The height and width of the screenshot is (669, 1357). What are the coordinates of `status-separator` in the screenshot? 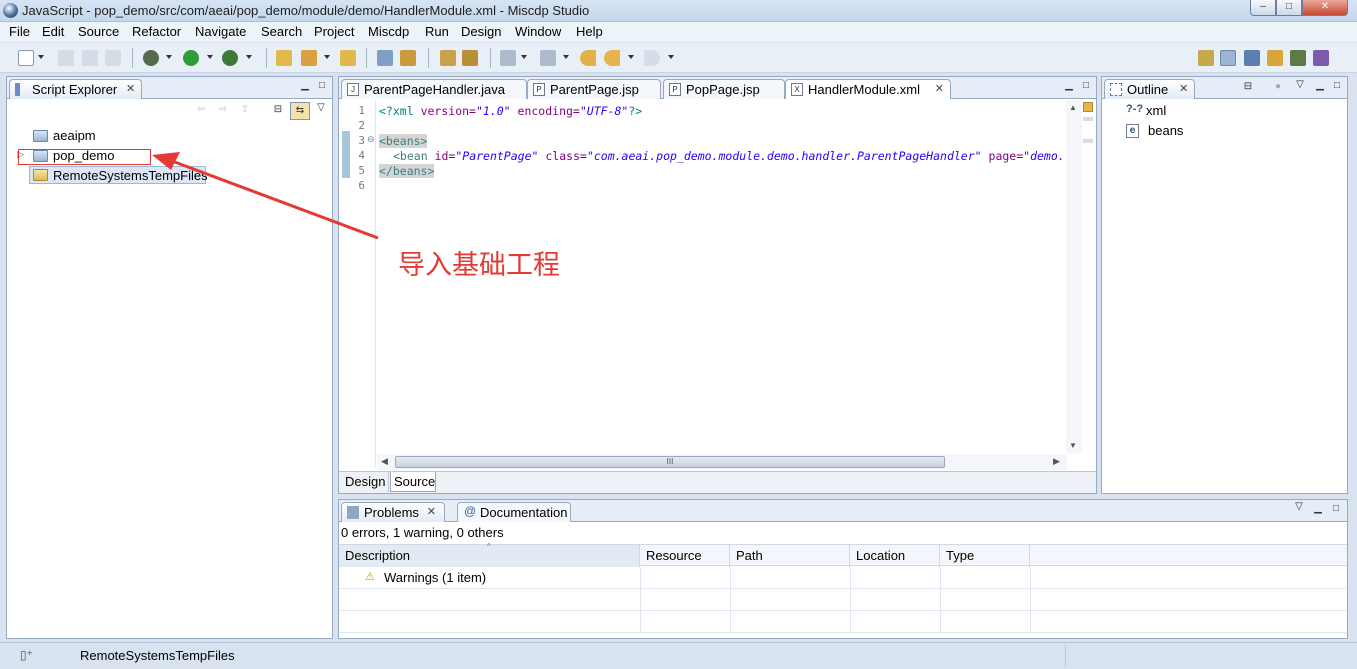 It's located at (1065, 656).